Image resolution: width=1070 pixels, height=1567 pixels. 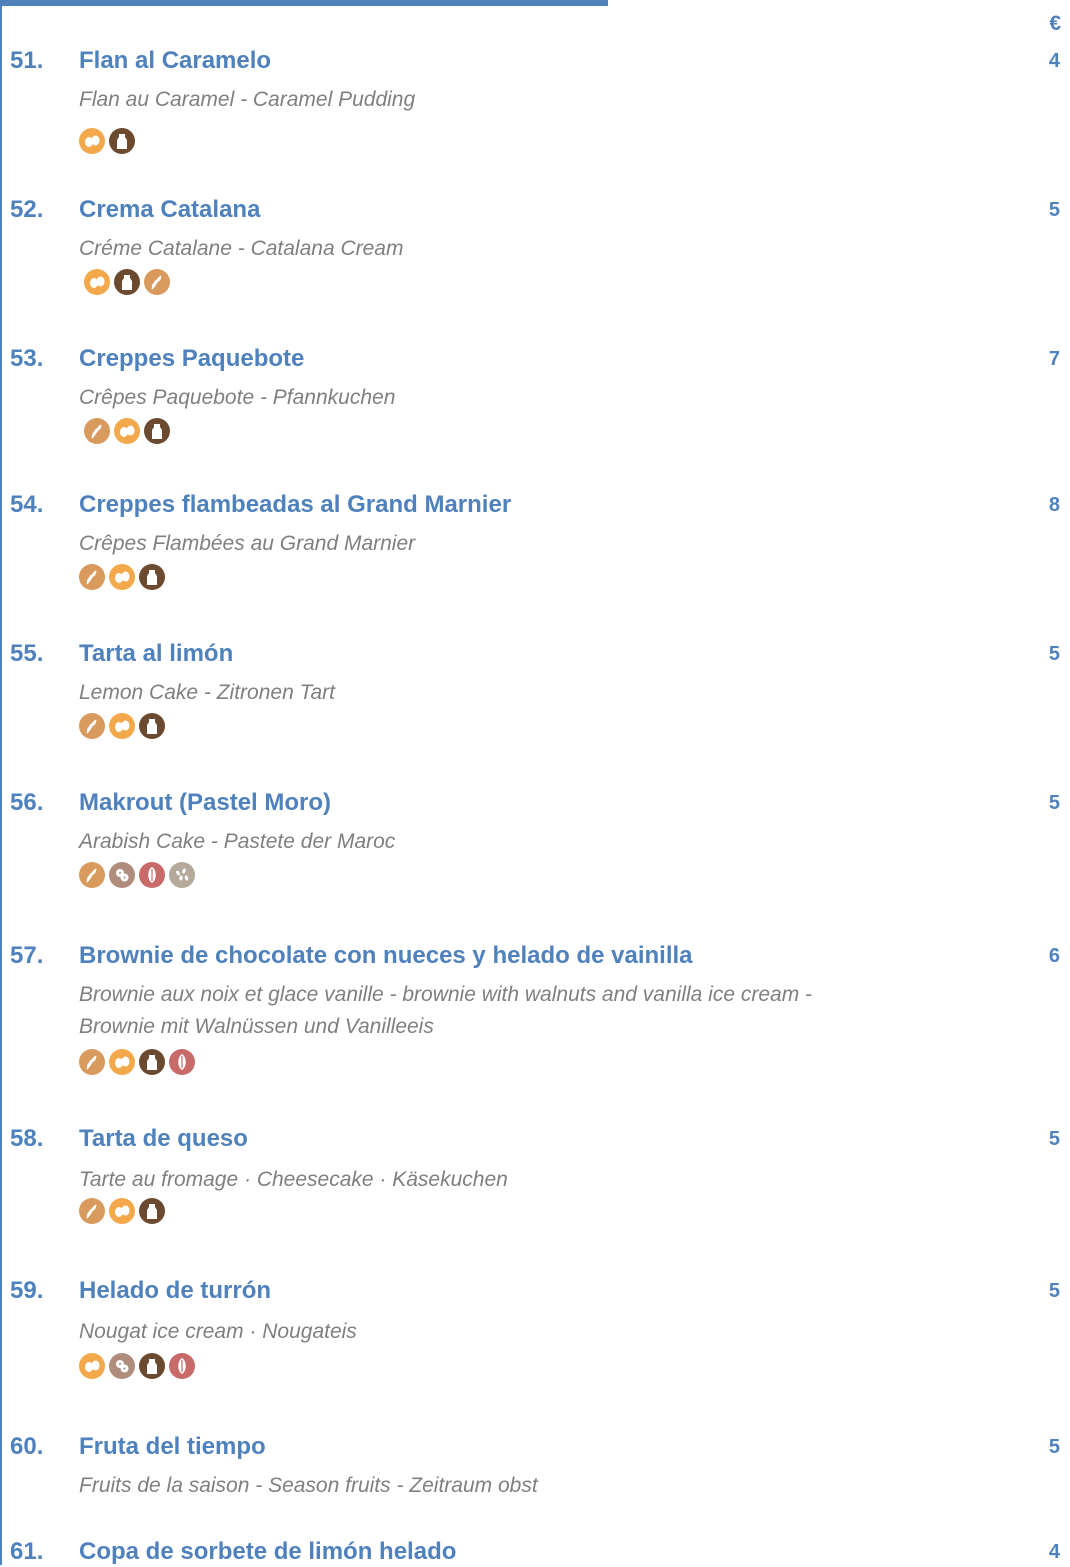 What do you see at coordinates (27, 60) in the screenshot?
I see `item-number: 51.` at bounding box center [27, 60].